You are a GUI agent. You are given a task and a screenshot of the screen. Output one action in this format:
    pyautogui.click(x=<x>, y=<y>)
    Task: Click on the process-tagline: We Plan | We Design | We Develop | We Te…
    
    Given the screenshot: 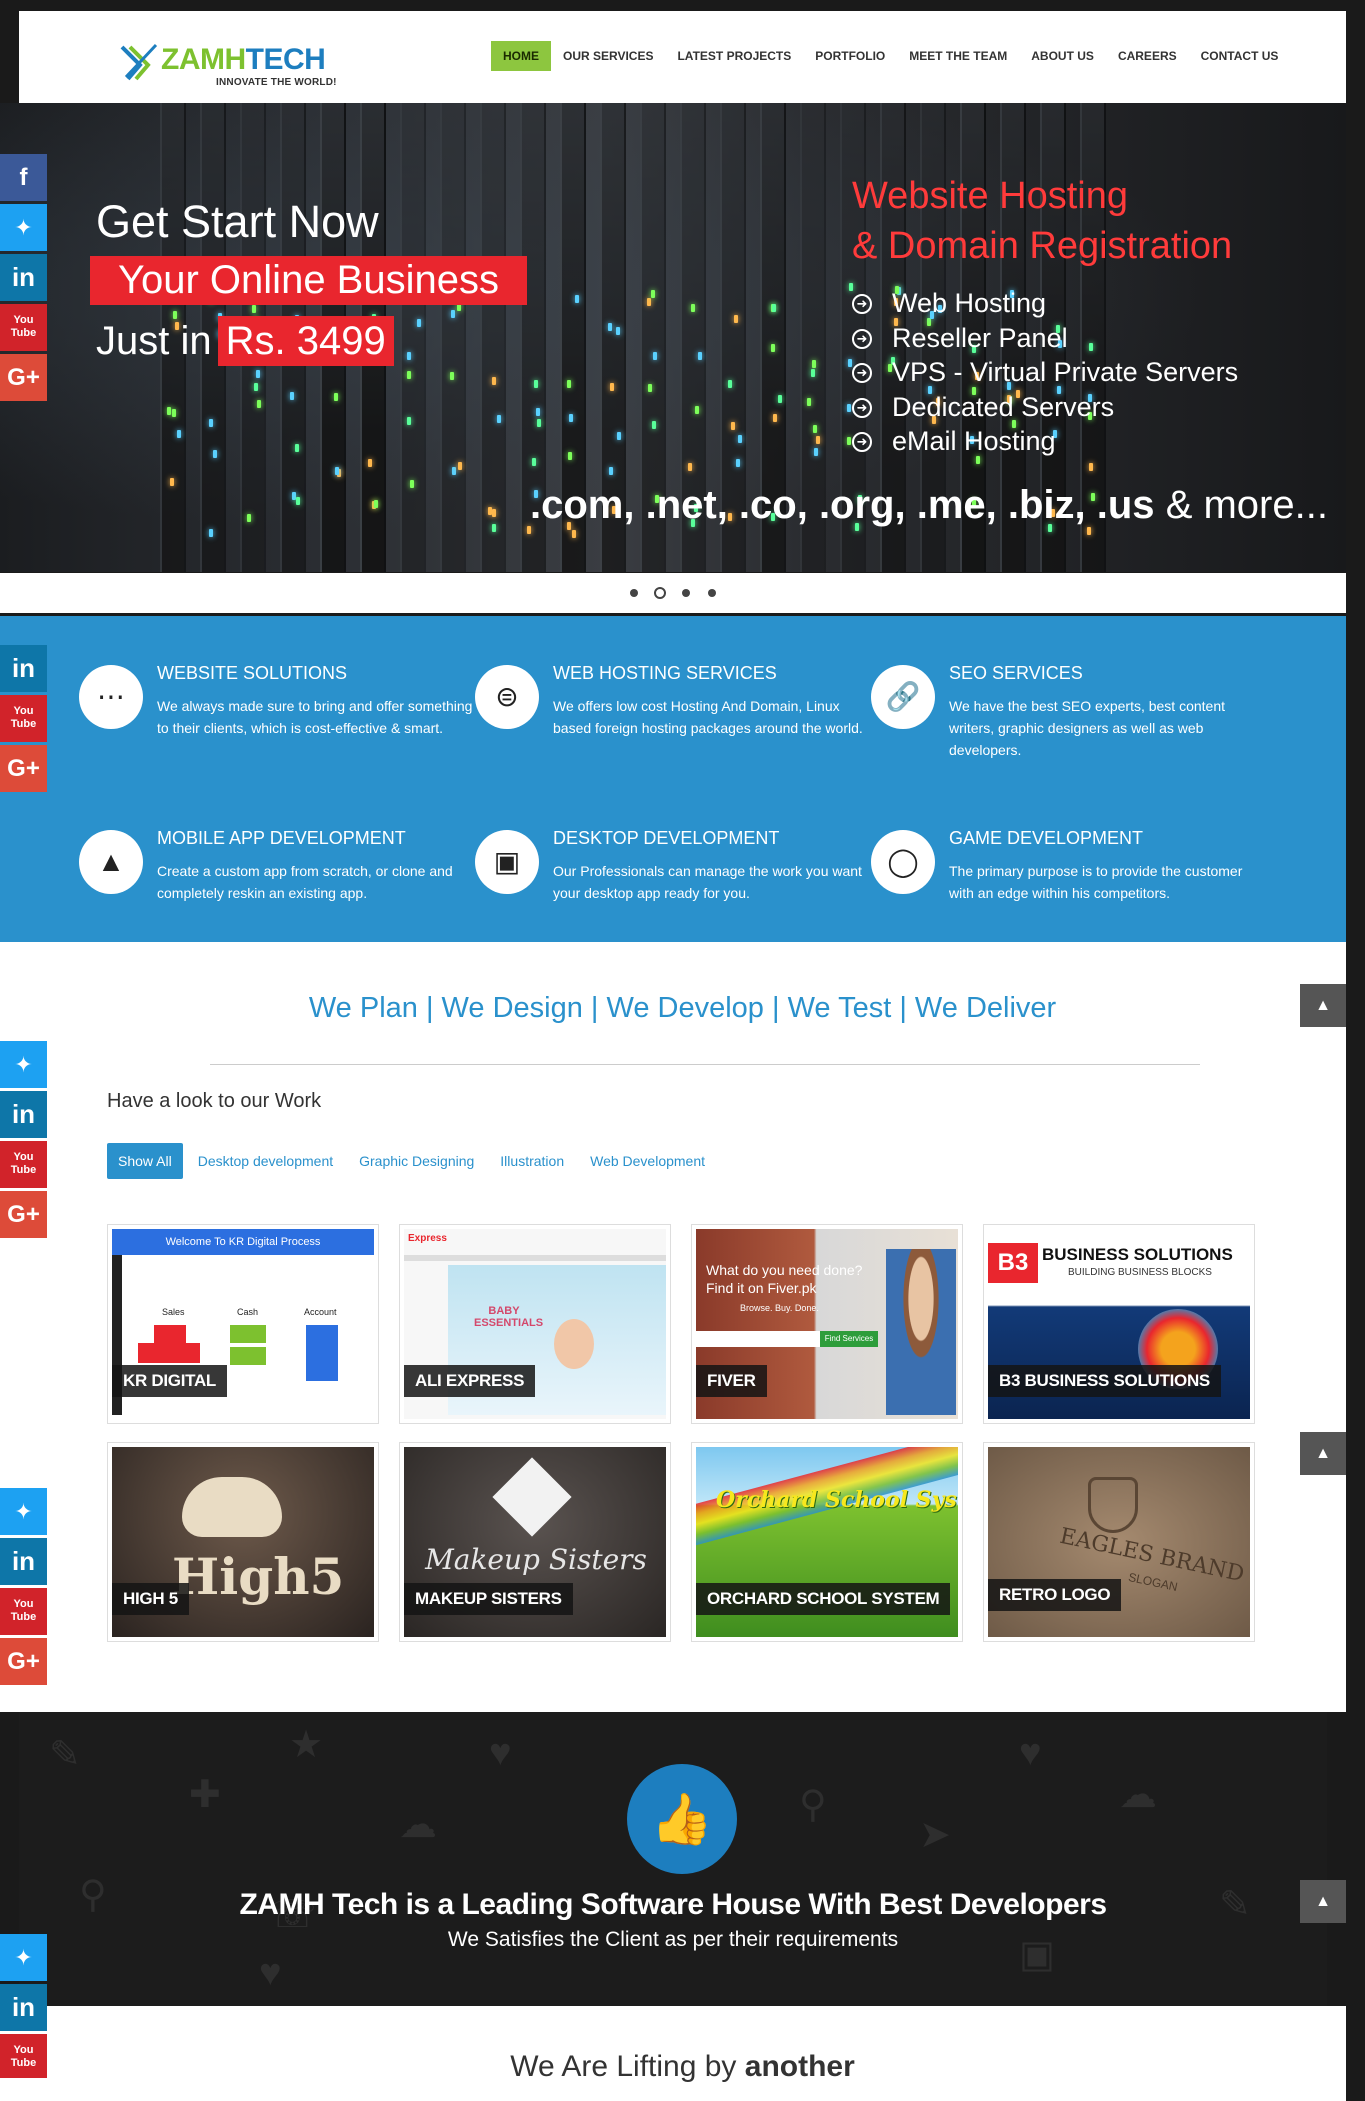 What is the action you would take?
    pyautogui.click(x=682, y=1008)
    